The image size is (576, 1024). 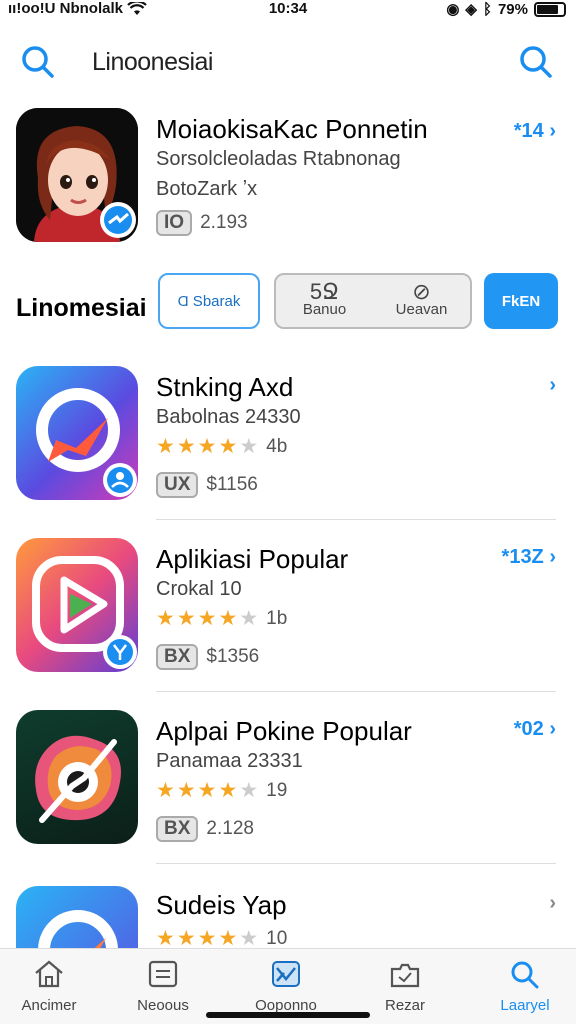 I want to click on app-meta: UX $1156, so click(x=207, y=485).